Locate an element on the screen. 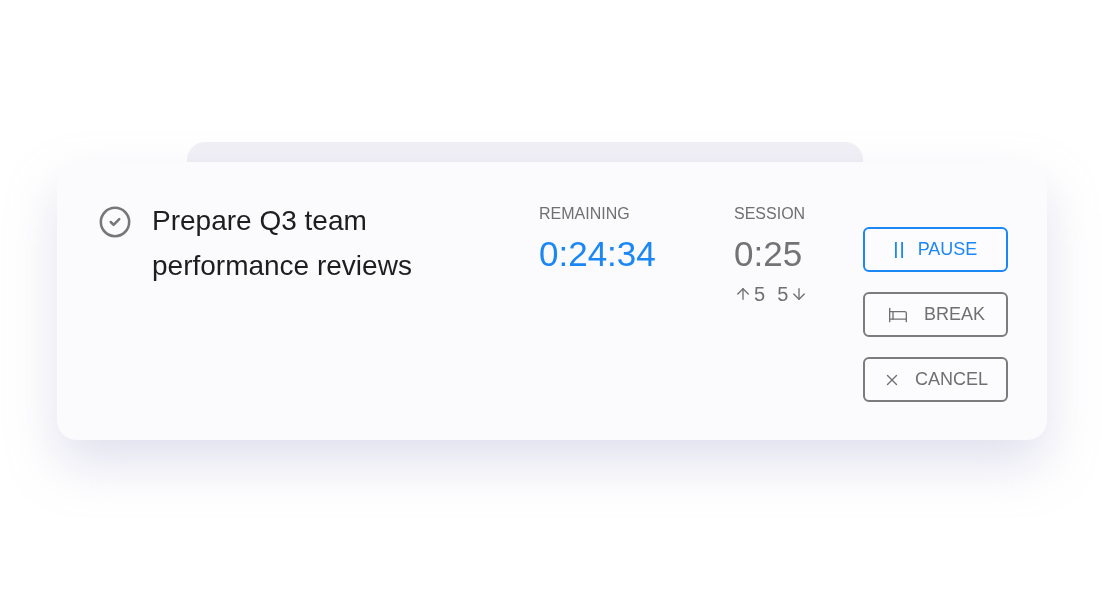  pause-icon is located at coordinates (898, 249).